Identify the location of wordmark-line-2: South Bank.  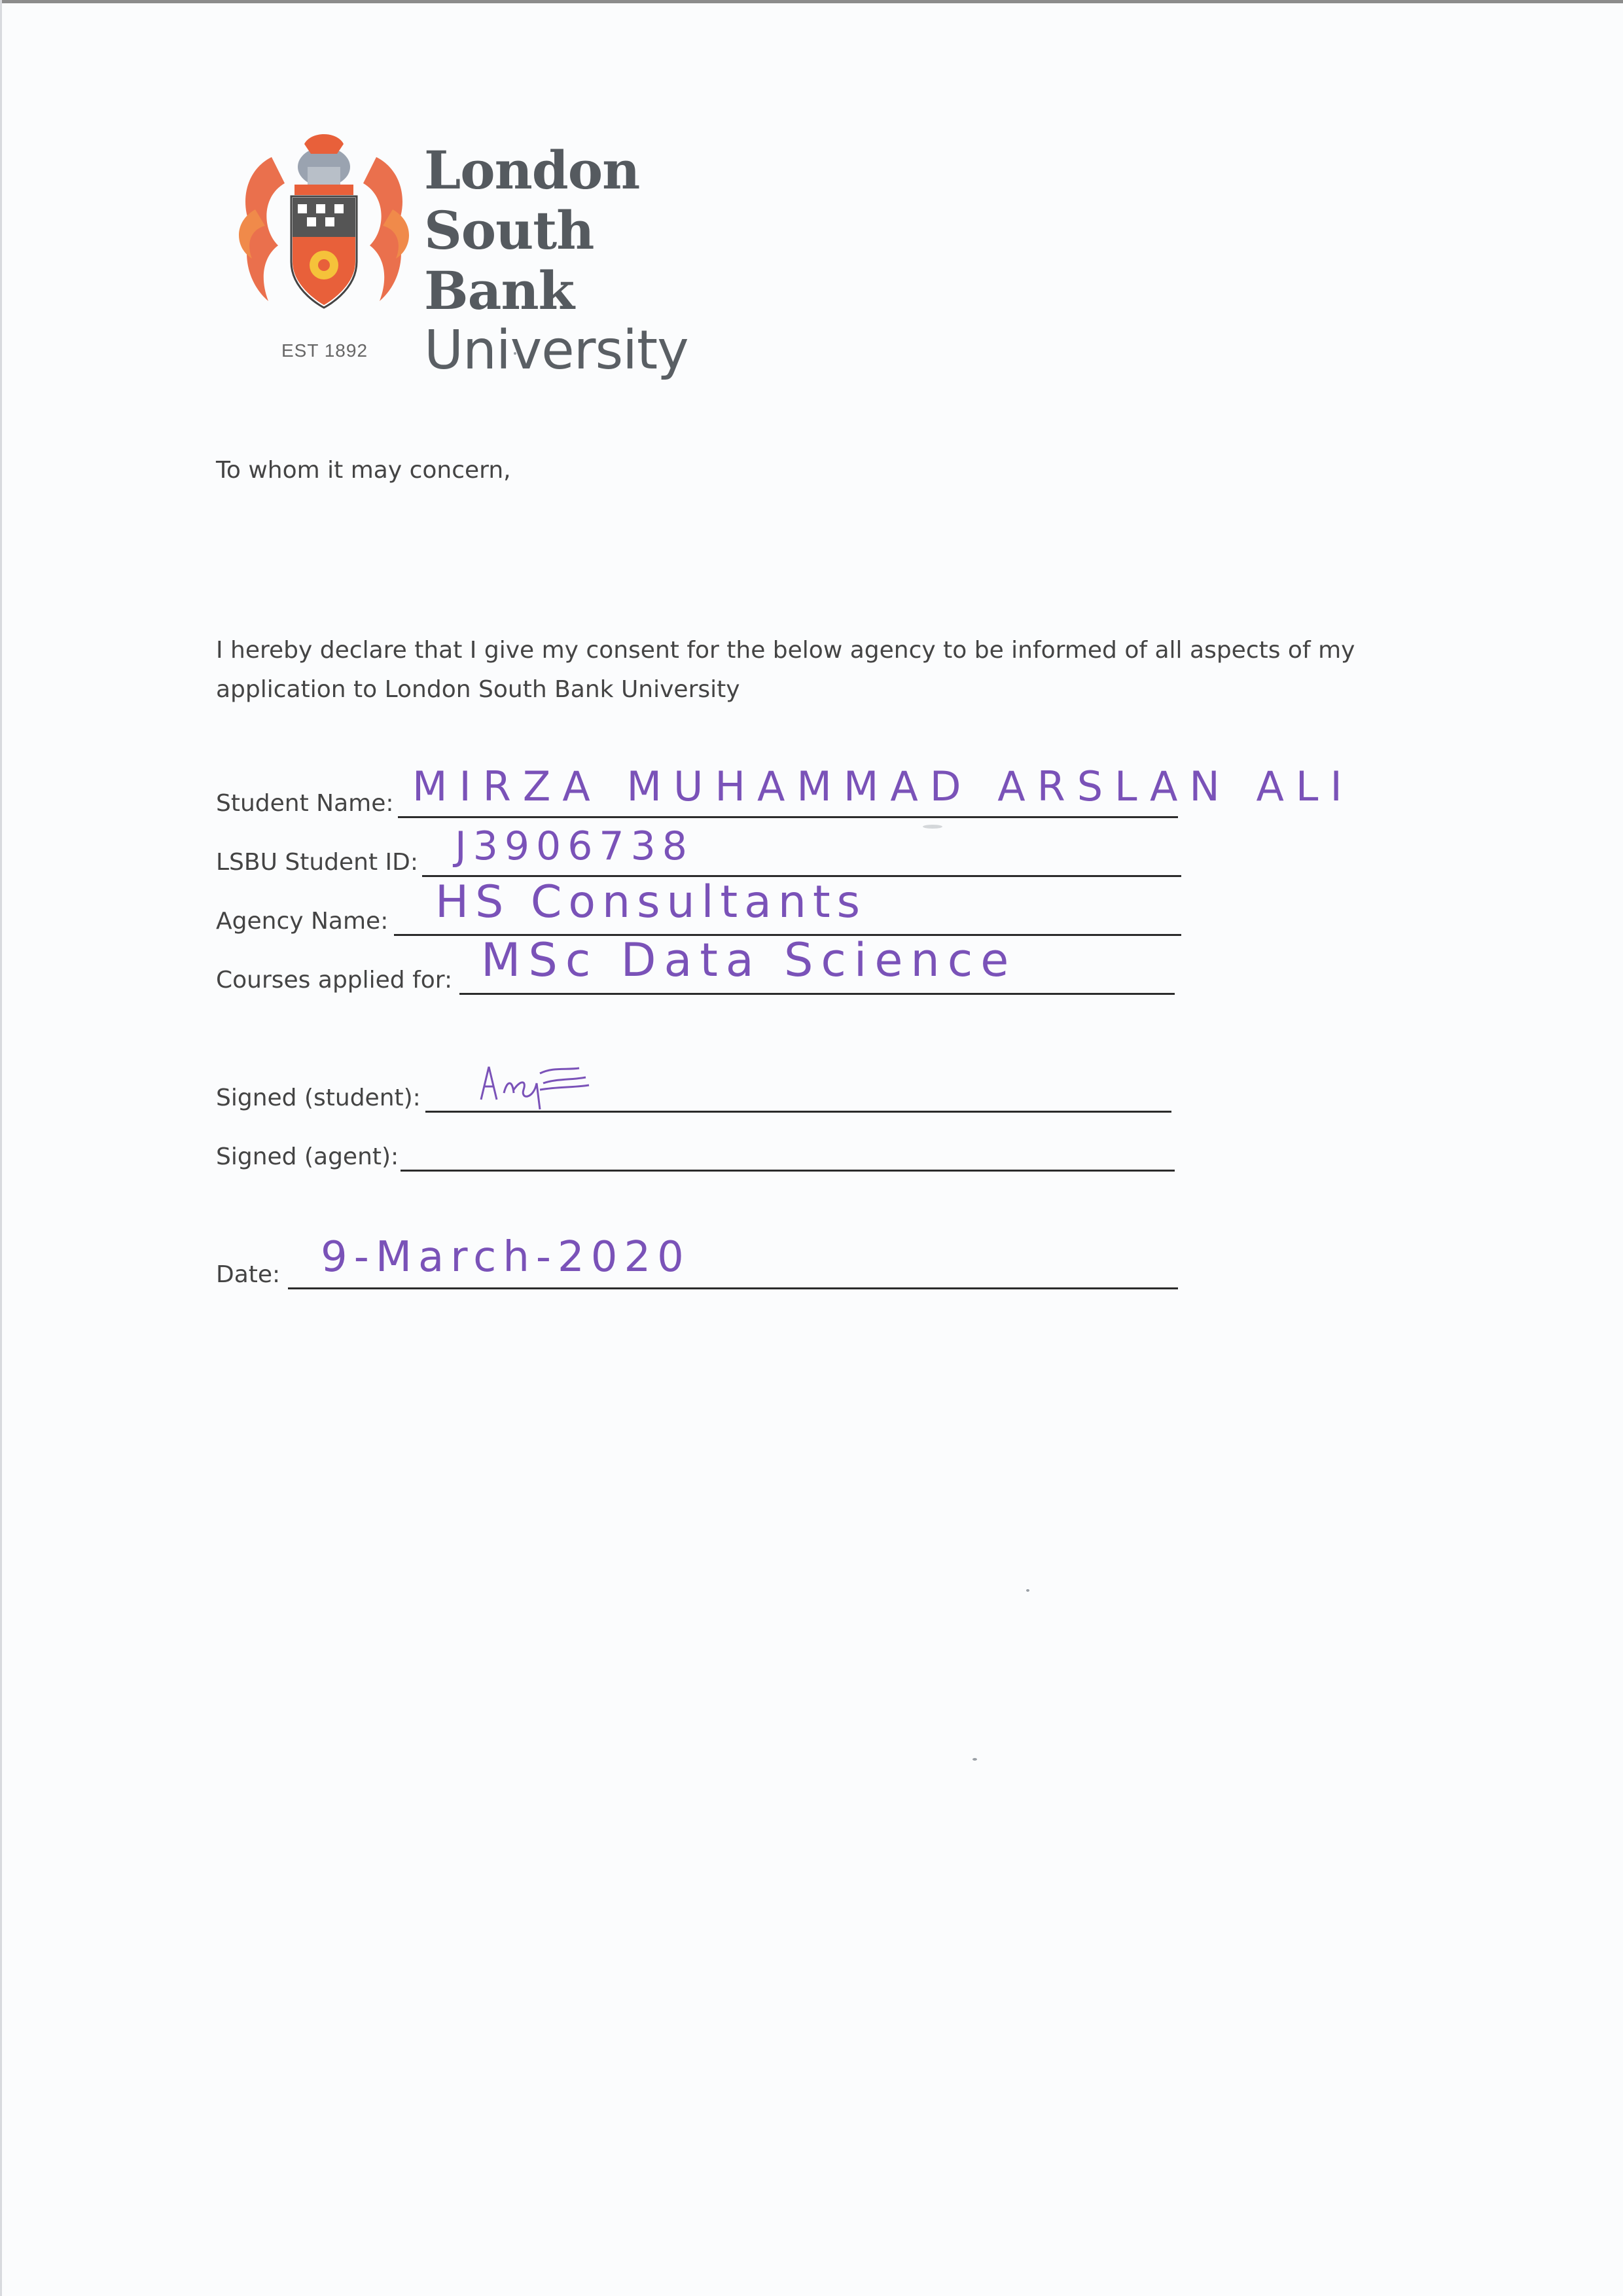
(509, 260).